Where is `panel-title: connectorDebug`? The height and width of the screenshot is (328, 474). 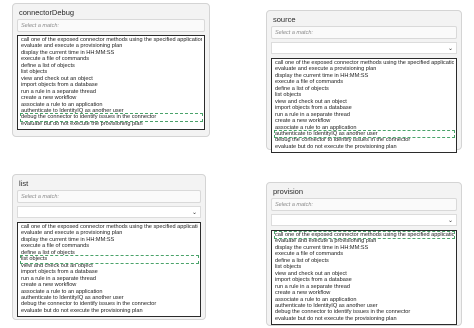 panel-title: connectorDebug is located at coordinates (47, 12).